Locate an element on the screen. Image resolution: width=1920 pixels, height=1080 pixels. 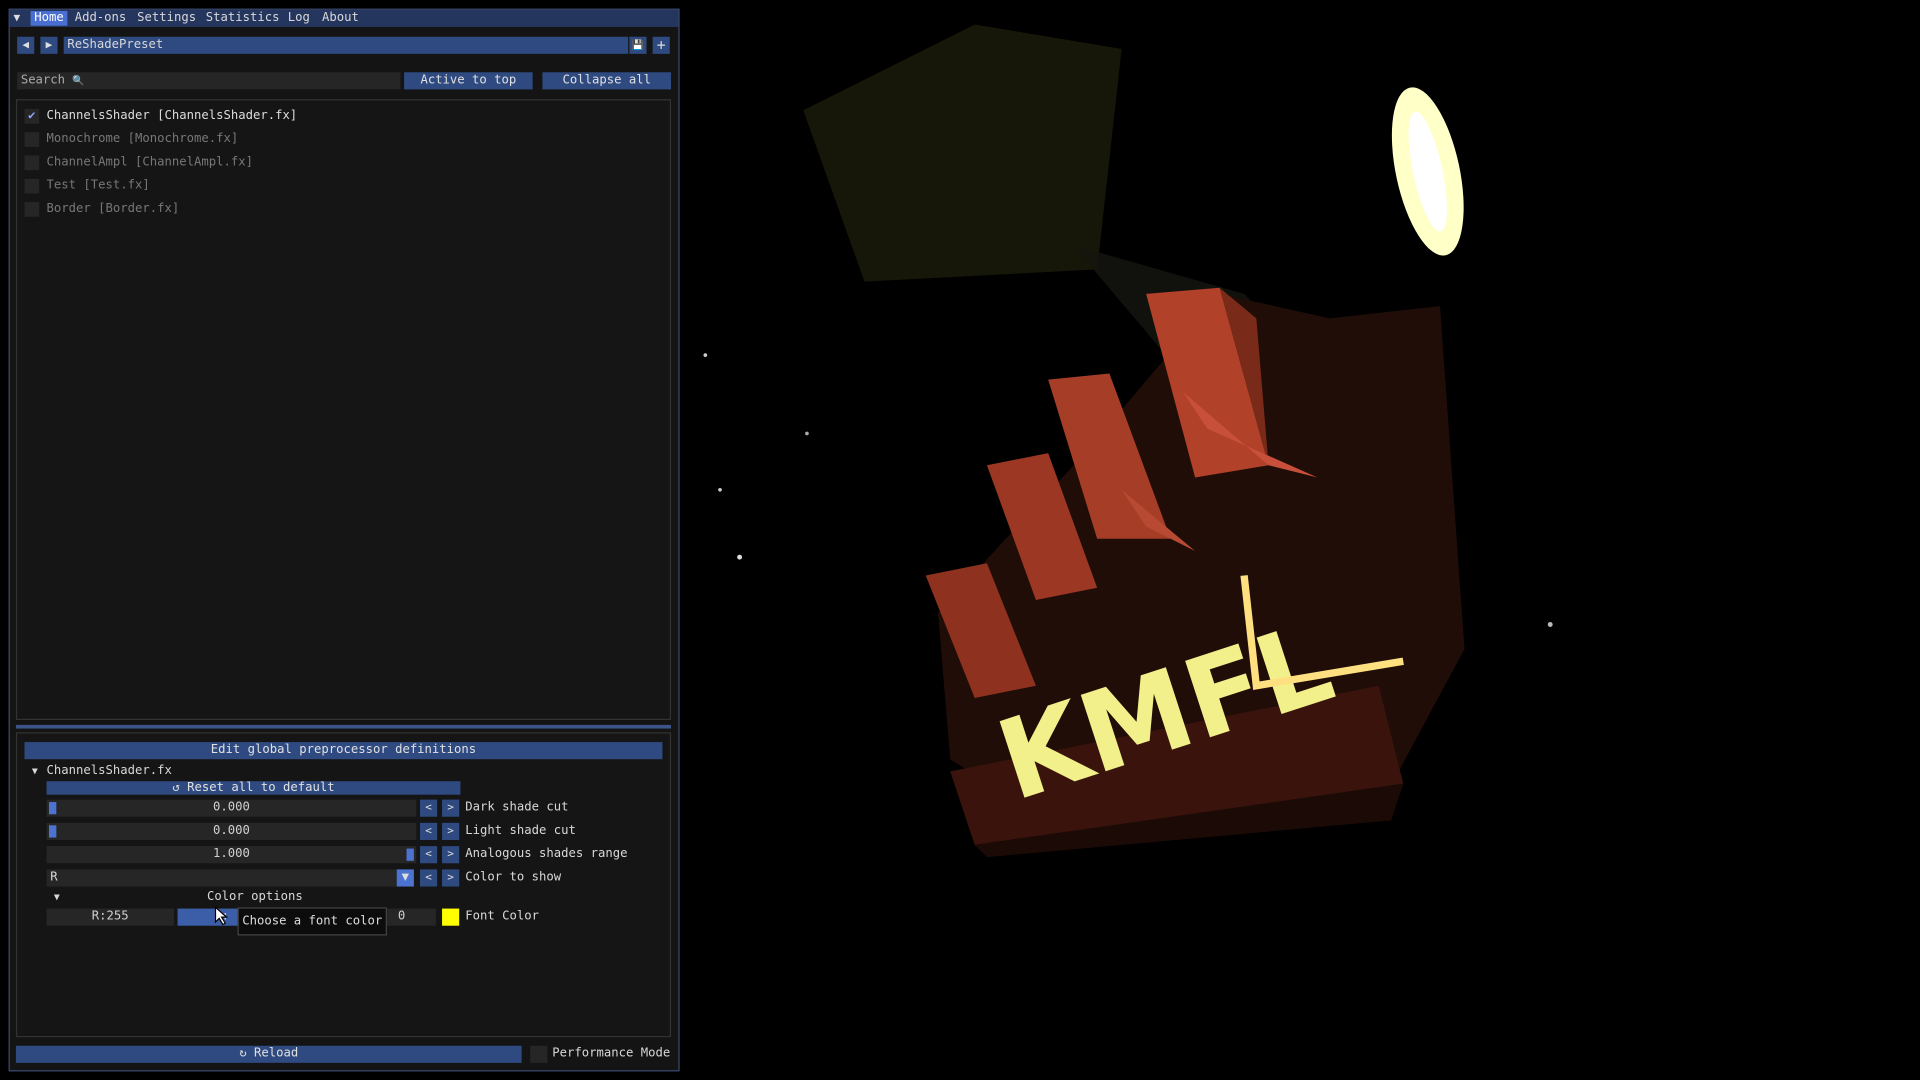
panel-splitter is located at coordinates (343, 726).